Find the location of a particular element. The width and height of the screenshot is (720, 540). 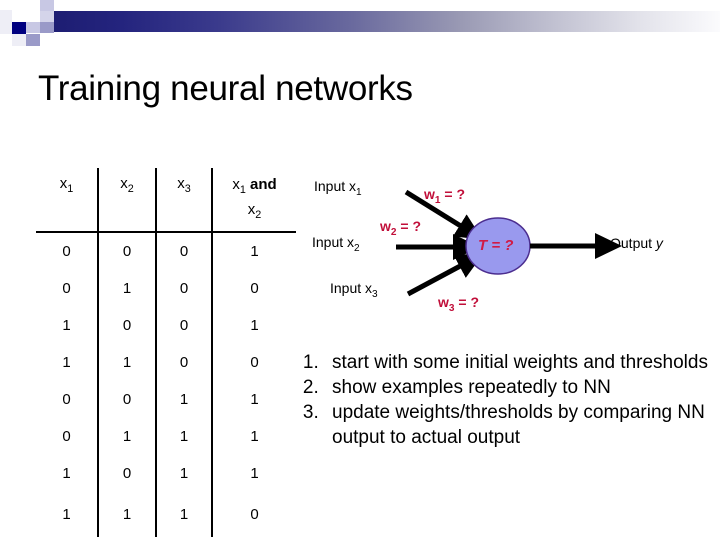

table-row: 0001 is located at coordinates (166, 251).